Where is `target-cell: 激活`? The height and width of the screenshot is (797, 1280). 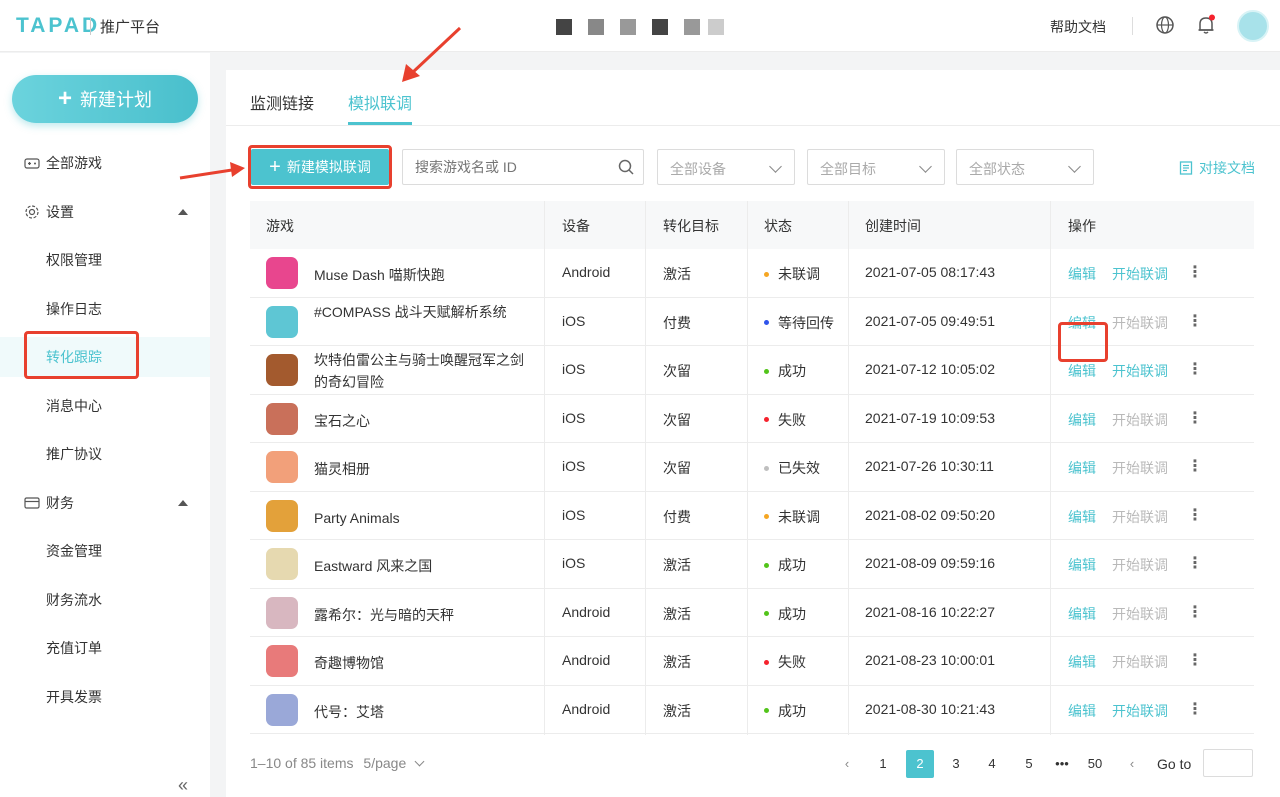 target-cell: 激活 is located at coordinates (677, 613).